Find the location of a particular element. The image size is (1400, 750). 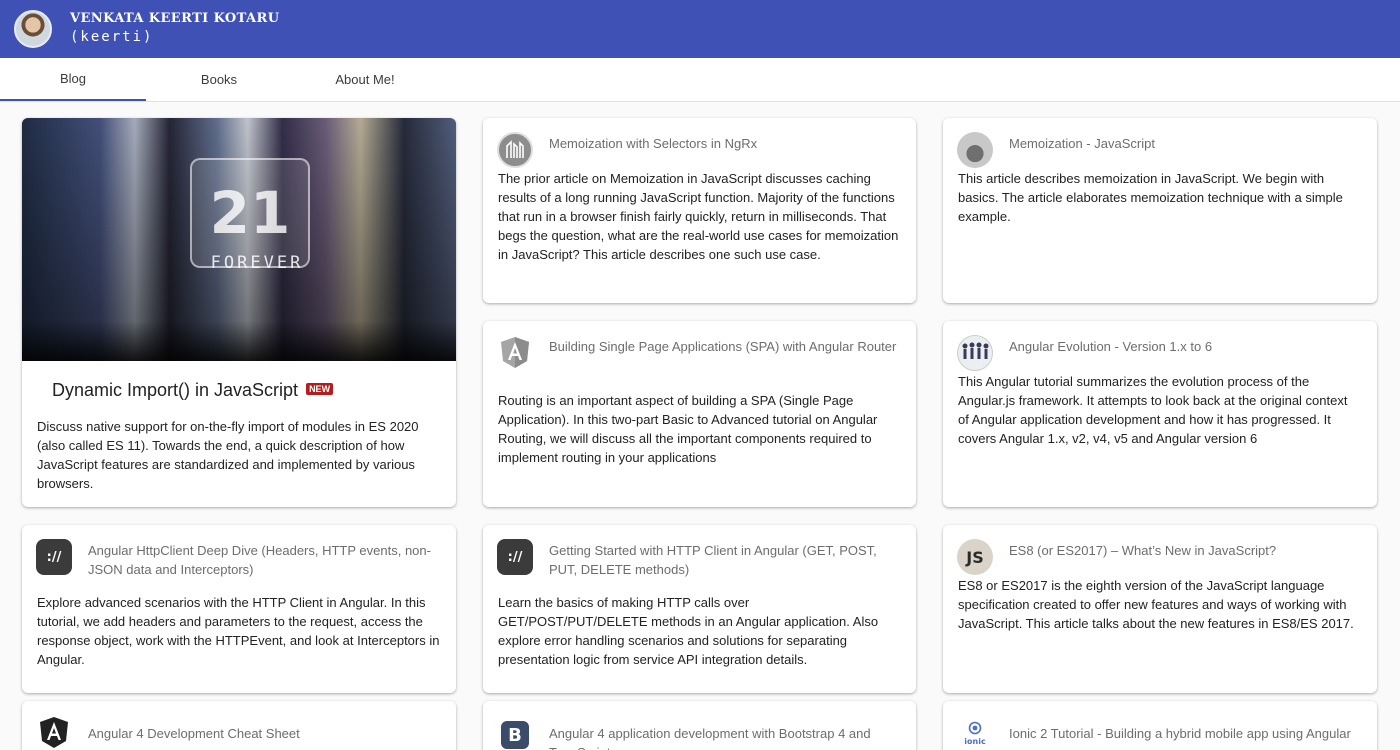

article-card-header: Memoization - JavaScript is located at coordinates (1160, 152).